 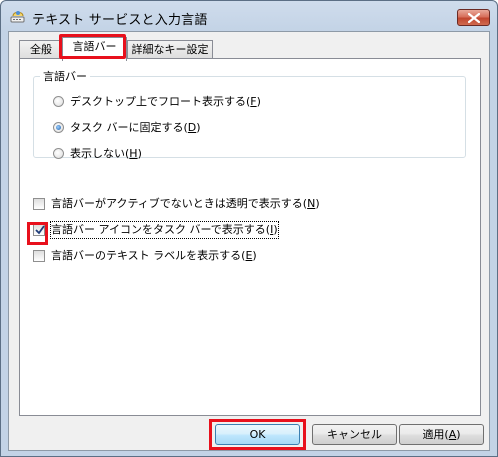 I want to click on close-button, so click(x=473, y=17).